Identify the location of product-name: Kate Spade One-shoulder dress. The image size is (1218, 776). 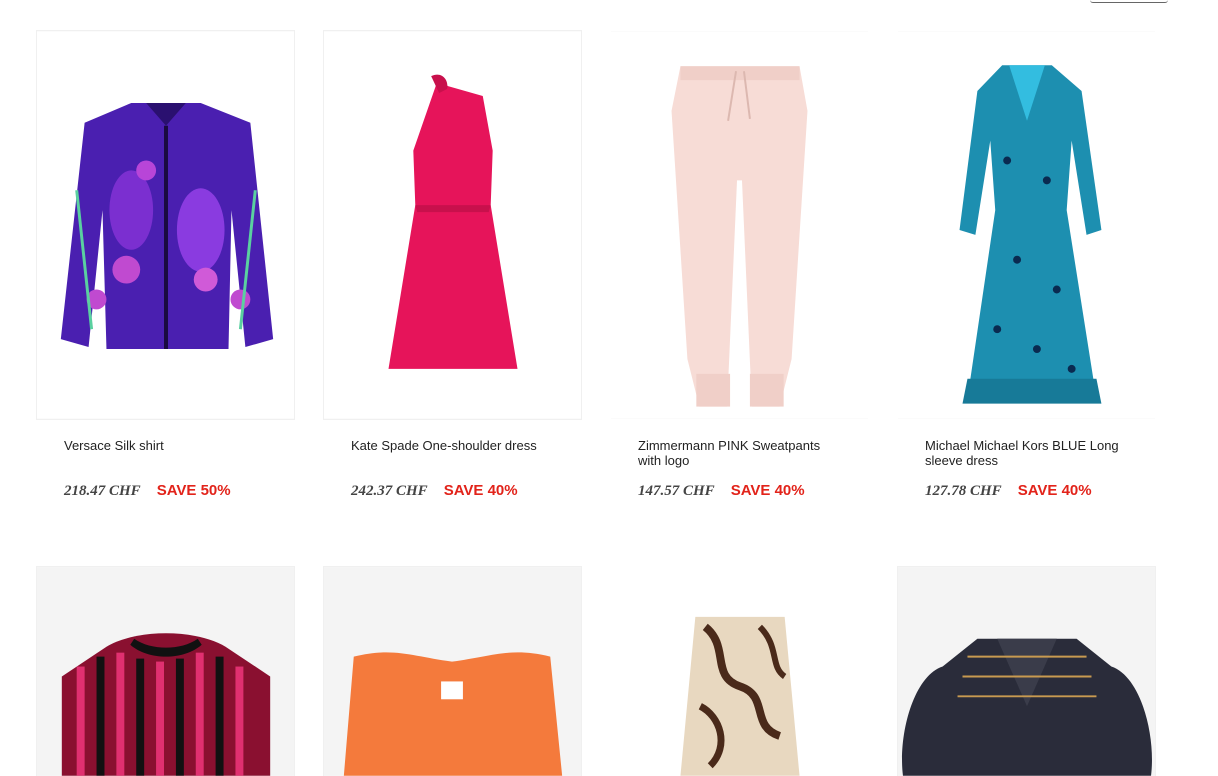
(452, 453).